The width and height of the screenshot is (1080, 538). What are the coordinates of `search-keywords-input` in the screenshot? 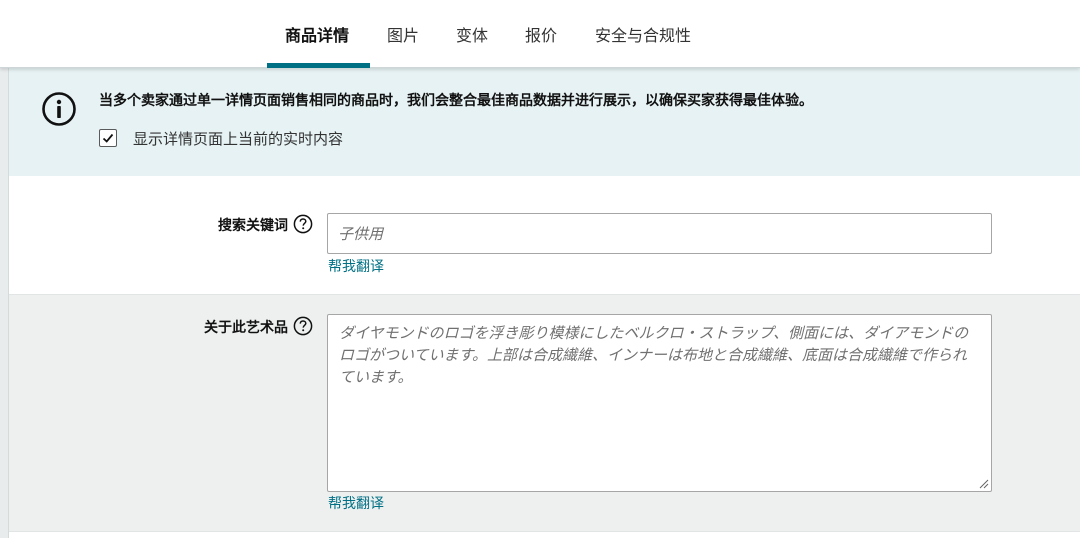 It's located at (659, 233).